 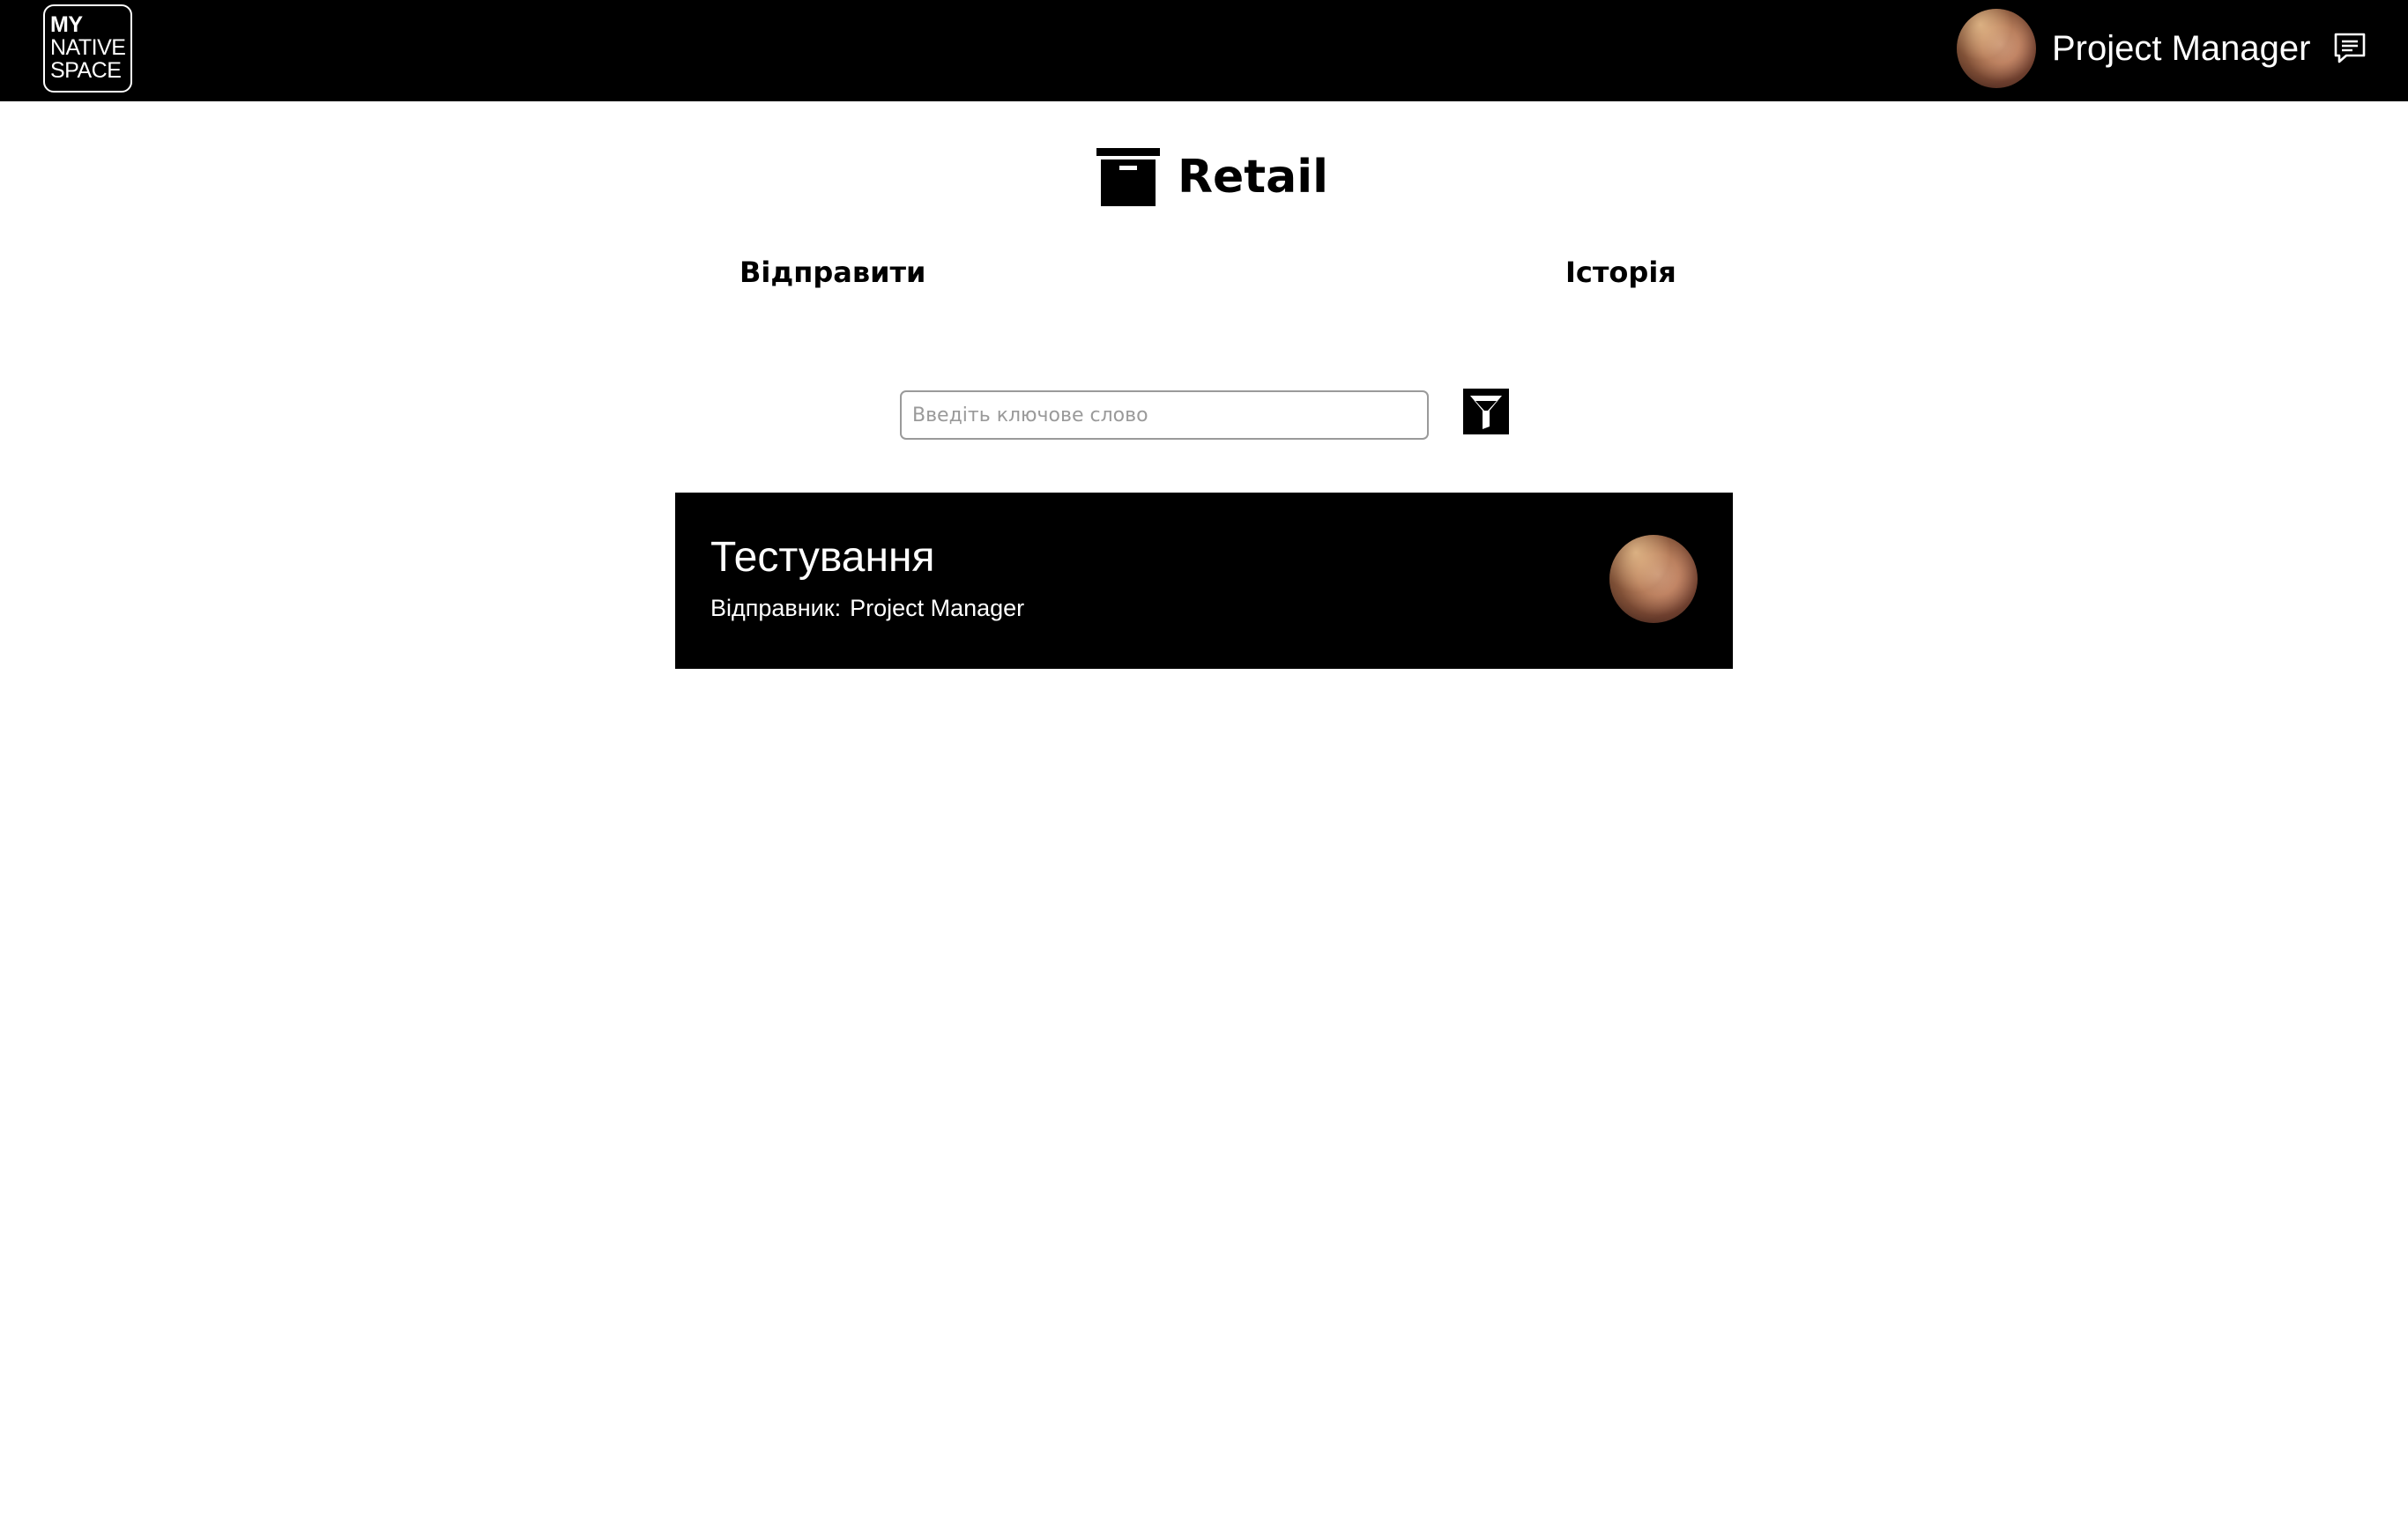 I want to click on sender-avatar-photo, so click(x=1653, y=579).